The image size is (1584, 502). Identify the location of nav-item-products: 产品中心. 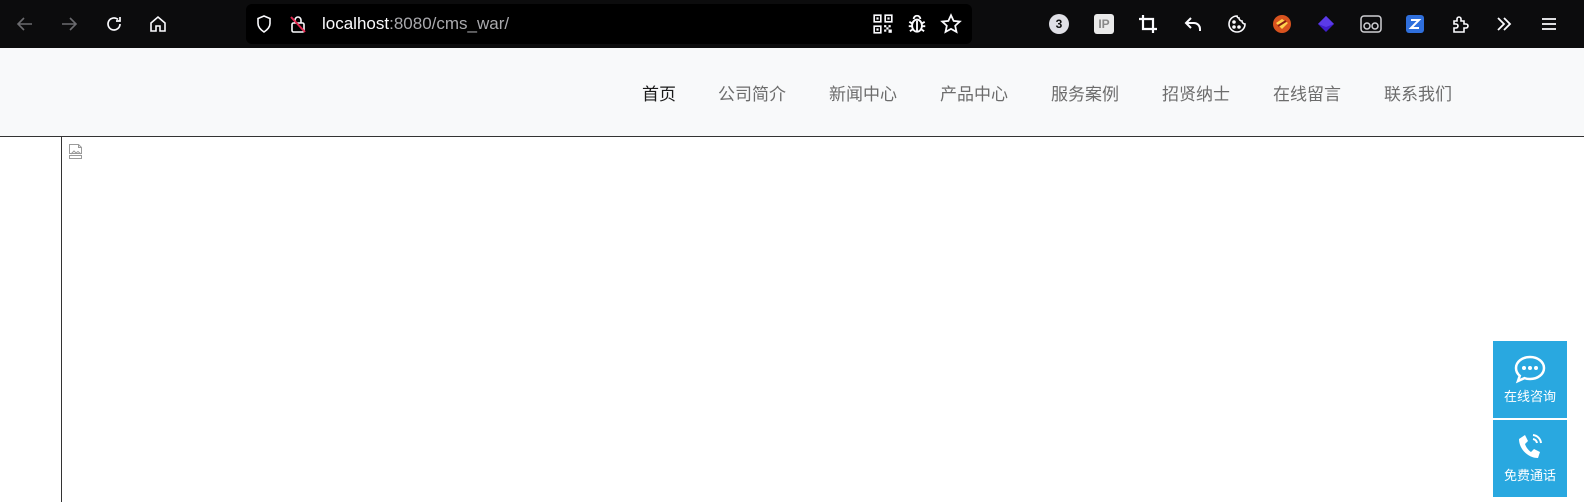
(974, 92).